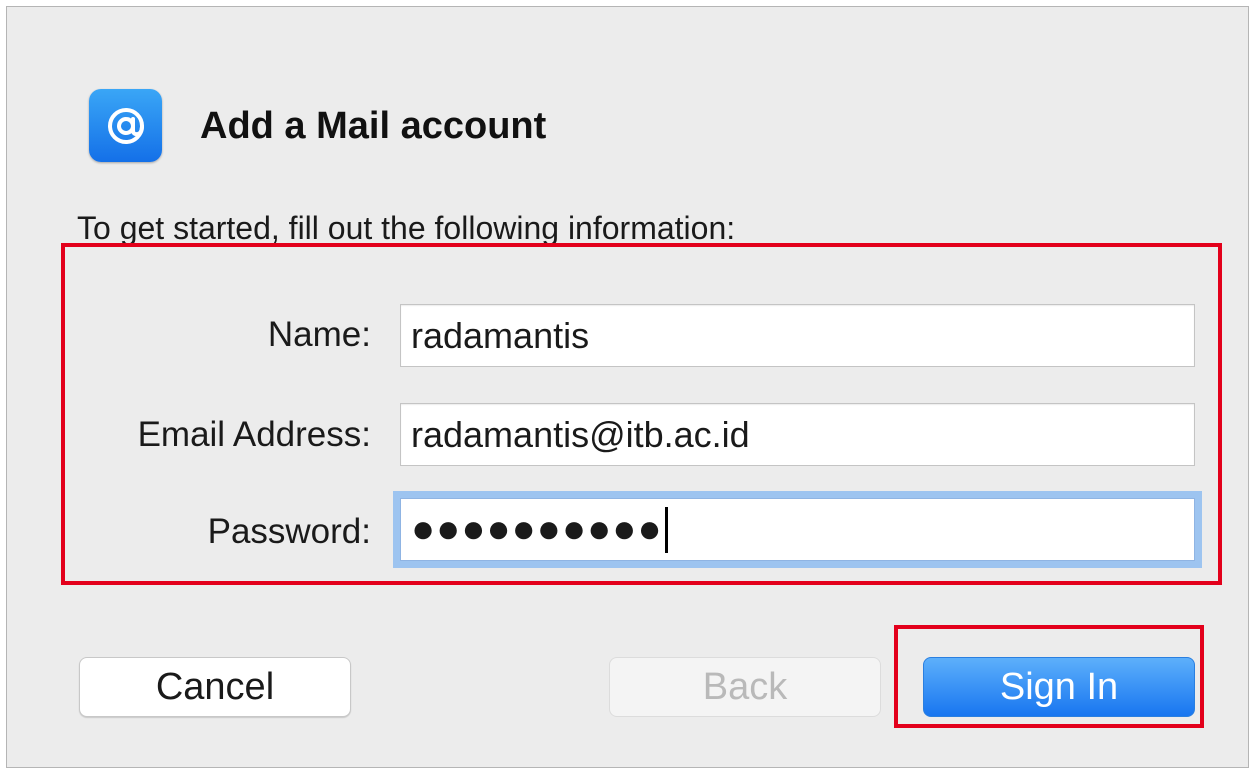 This screenshot has width=1255, height=774. I want to click on at-sign-icon, so click(125, 125).